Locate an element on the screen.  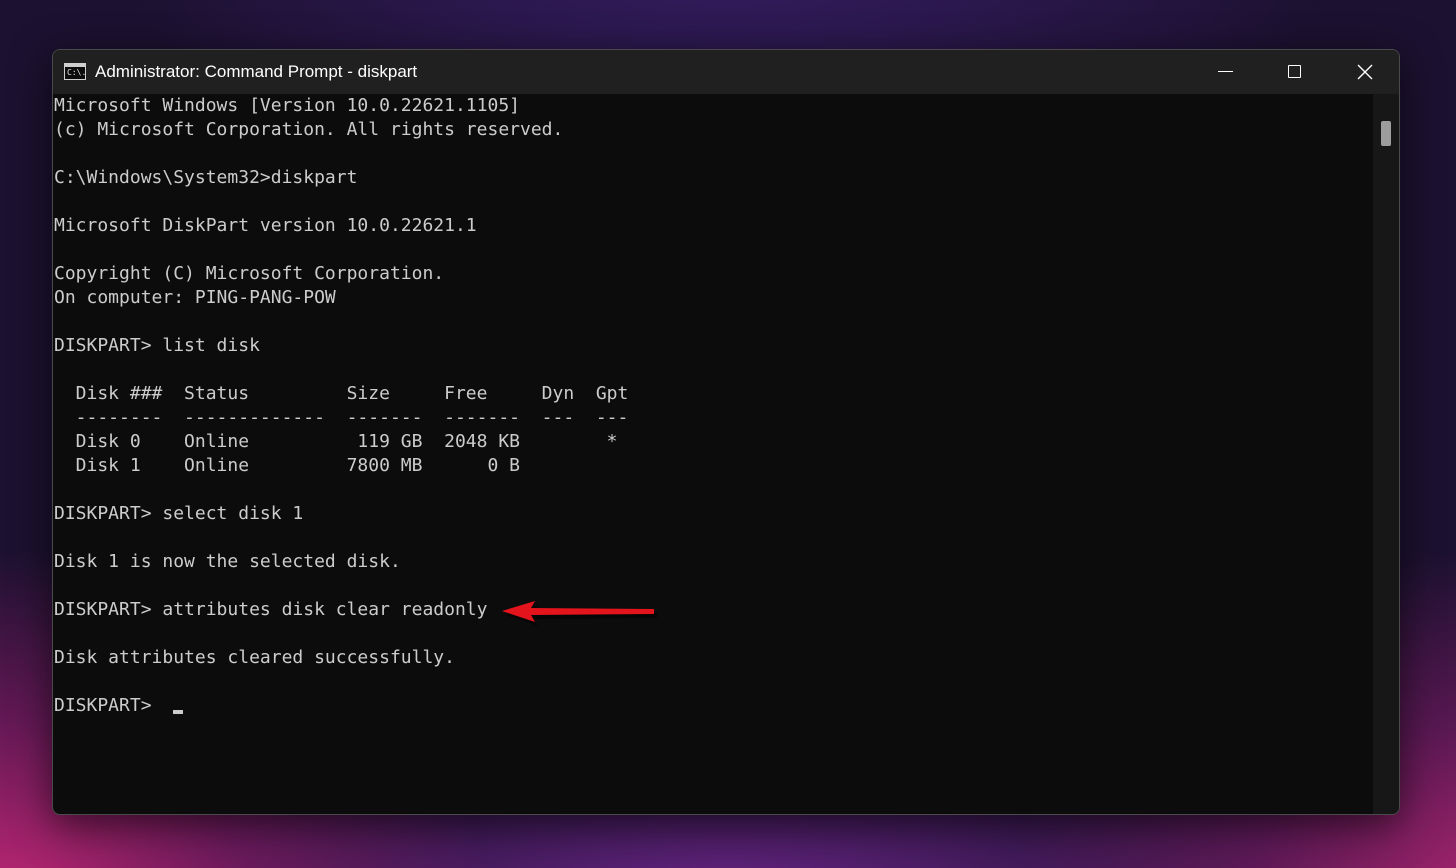
cmd-icon-glyph: C:\. is located at coordinates (77, 72).